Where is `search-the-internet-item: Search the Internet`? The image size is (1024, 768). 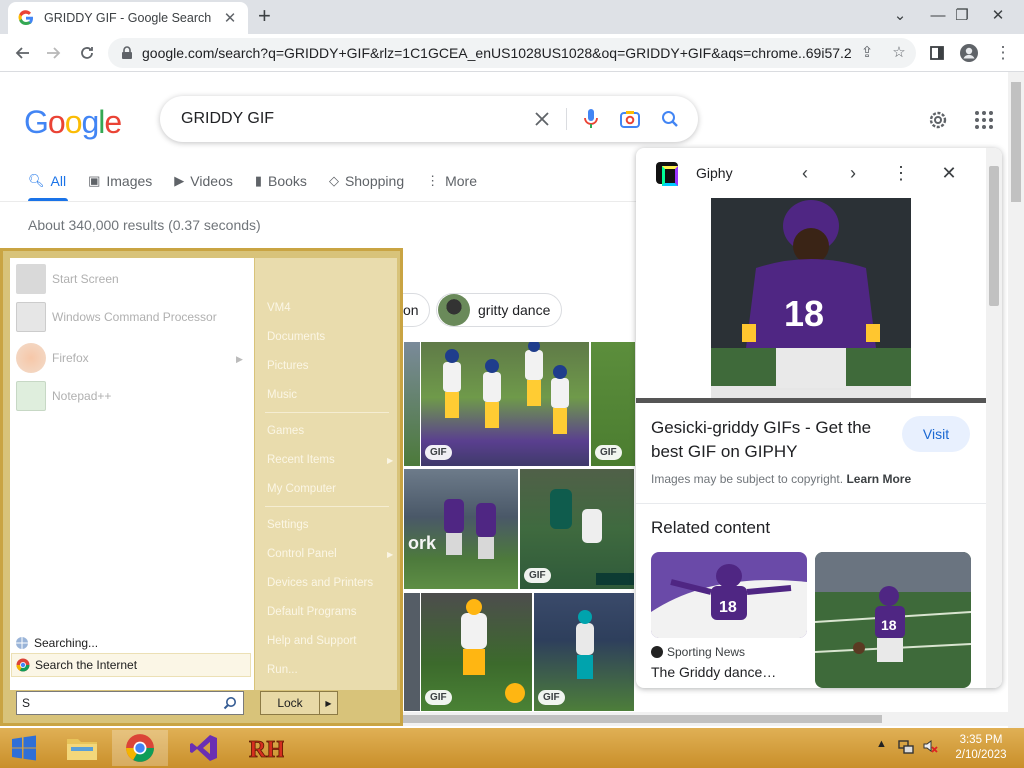 search-the-internet-item: Search the Internet is located at coordinates (131, 665).